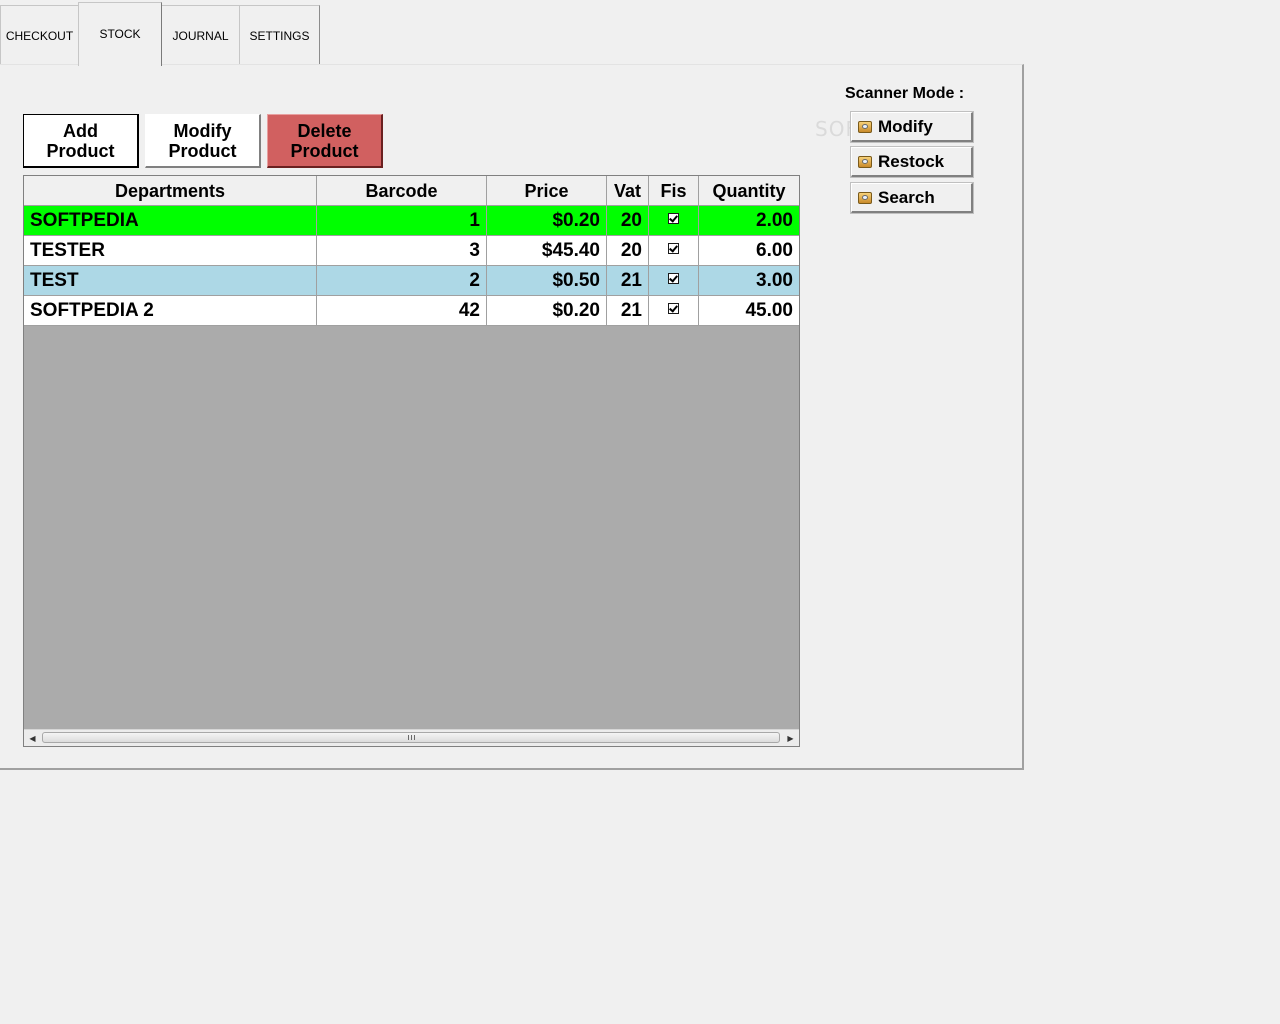 The image size is (1280, 1024). I want to click on scrollbar-thumb, so click(411, 737).